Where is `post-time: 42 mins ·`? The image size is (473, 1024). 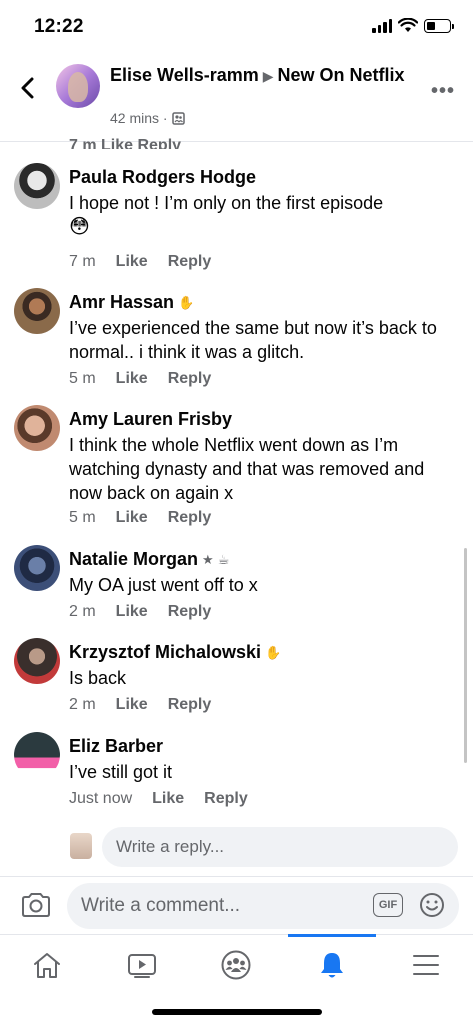
post-time: 42 mins · is located at coordinates (139, 118).